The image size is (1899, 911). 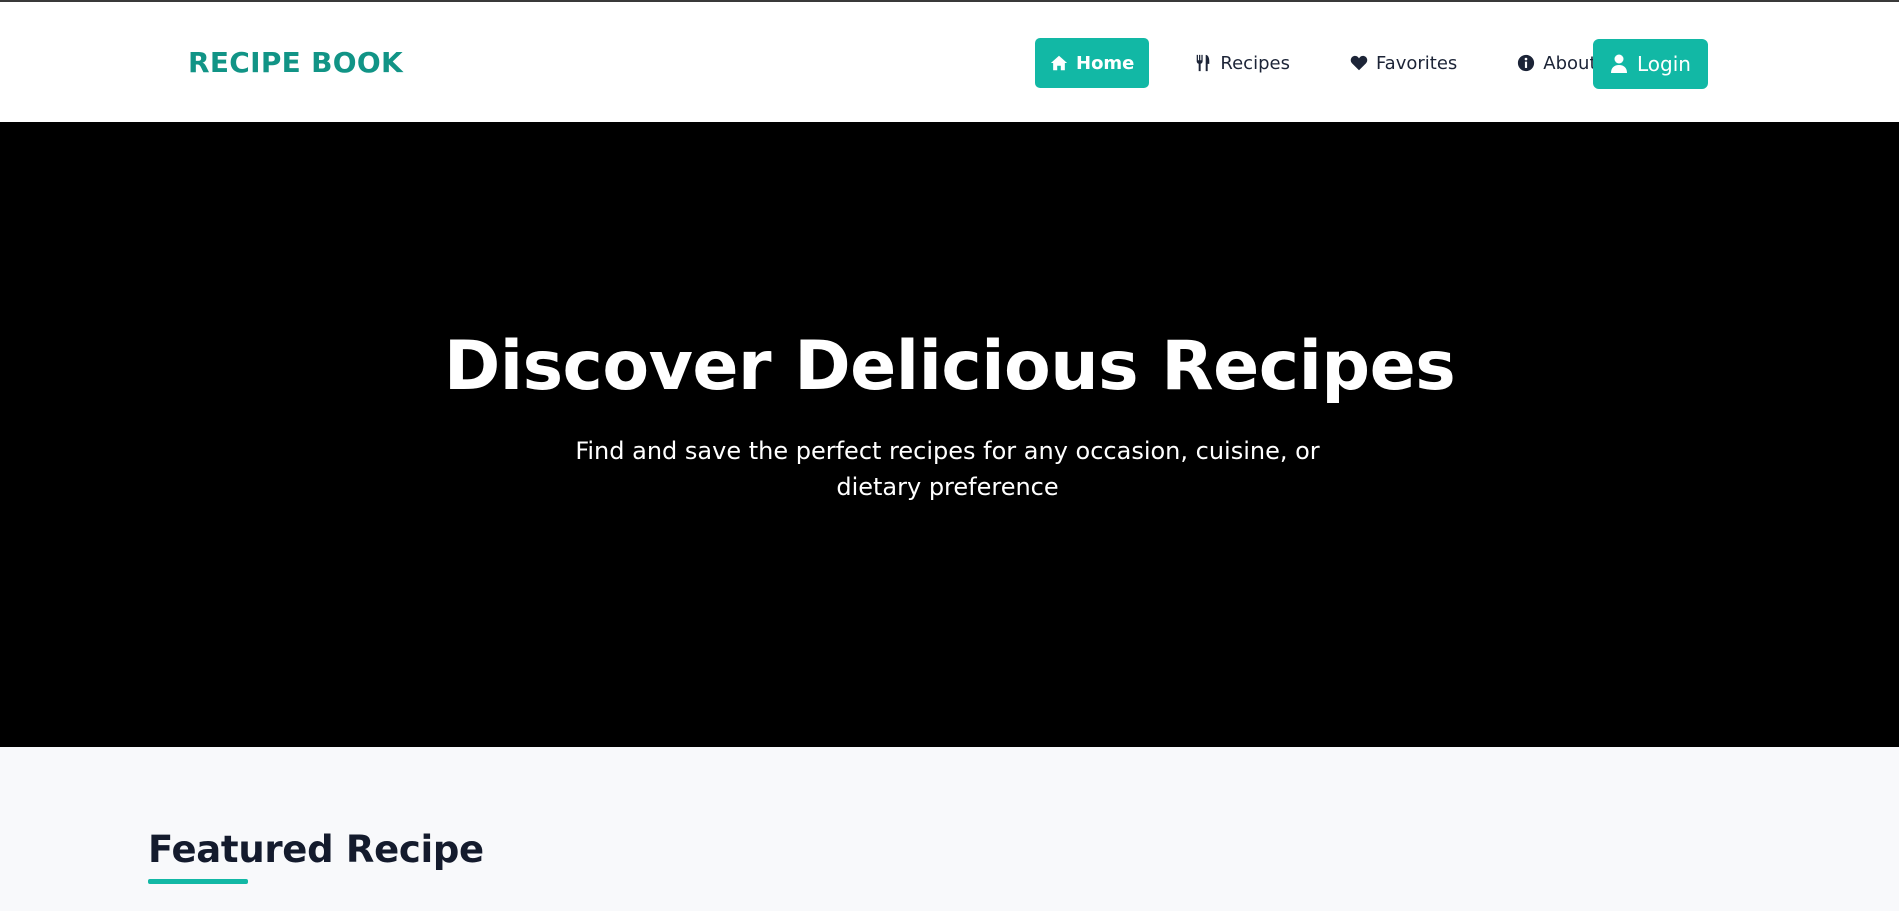 I want to click on heading-underline, so click(x=198, y=881).